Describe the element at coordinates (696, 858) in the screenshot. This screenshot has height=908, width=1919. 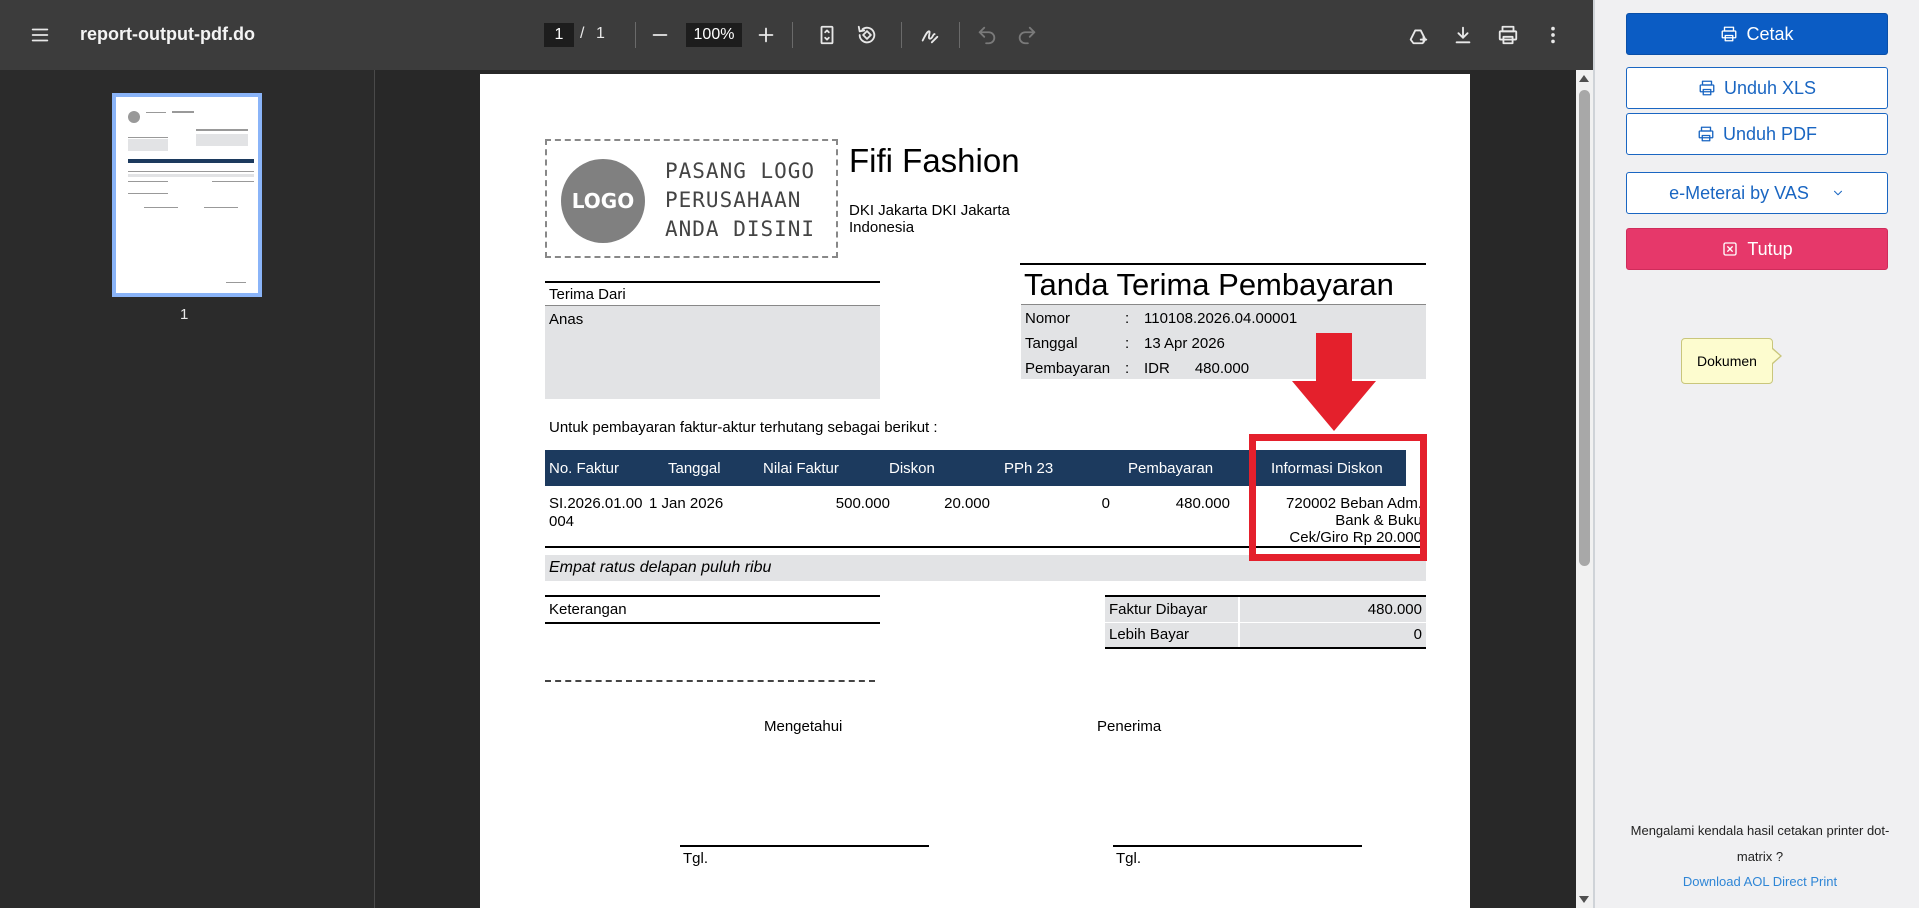
I see `date-label-left: Tgl.` at that location.